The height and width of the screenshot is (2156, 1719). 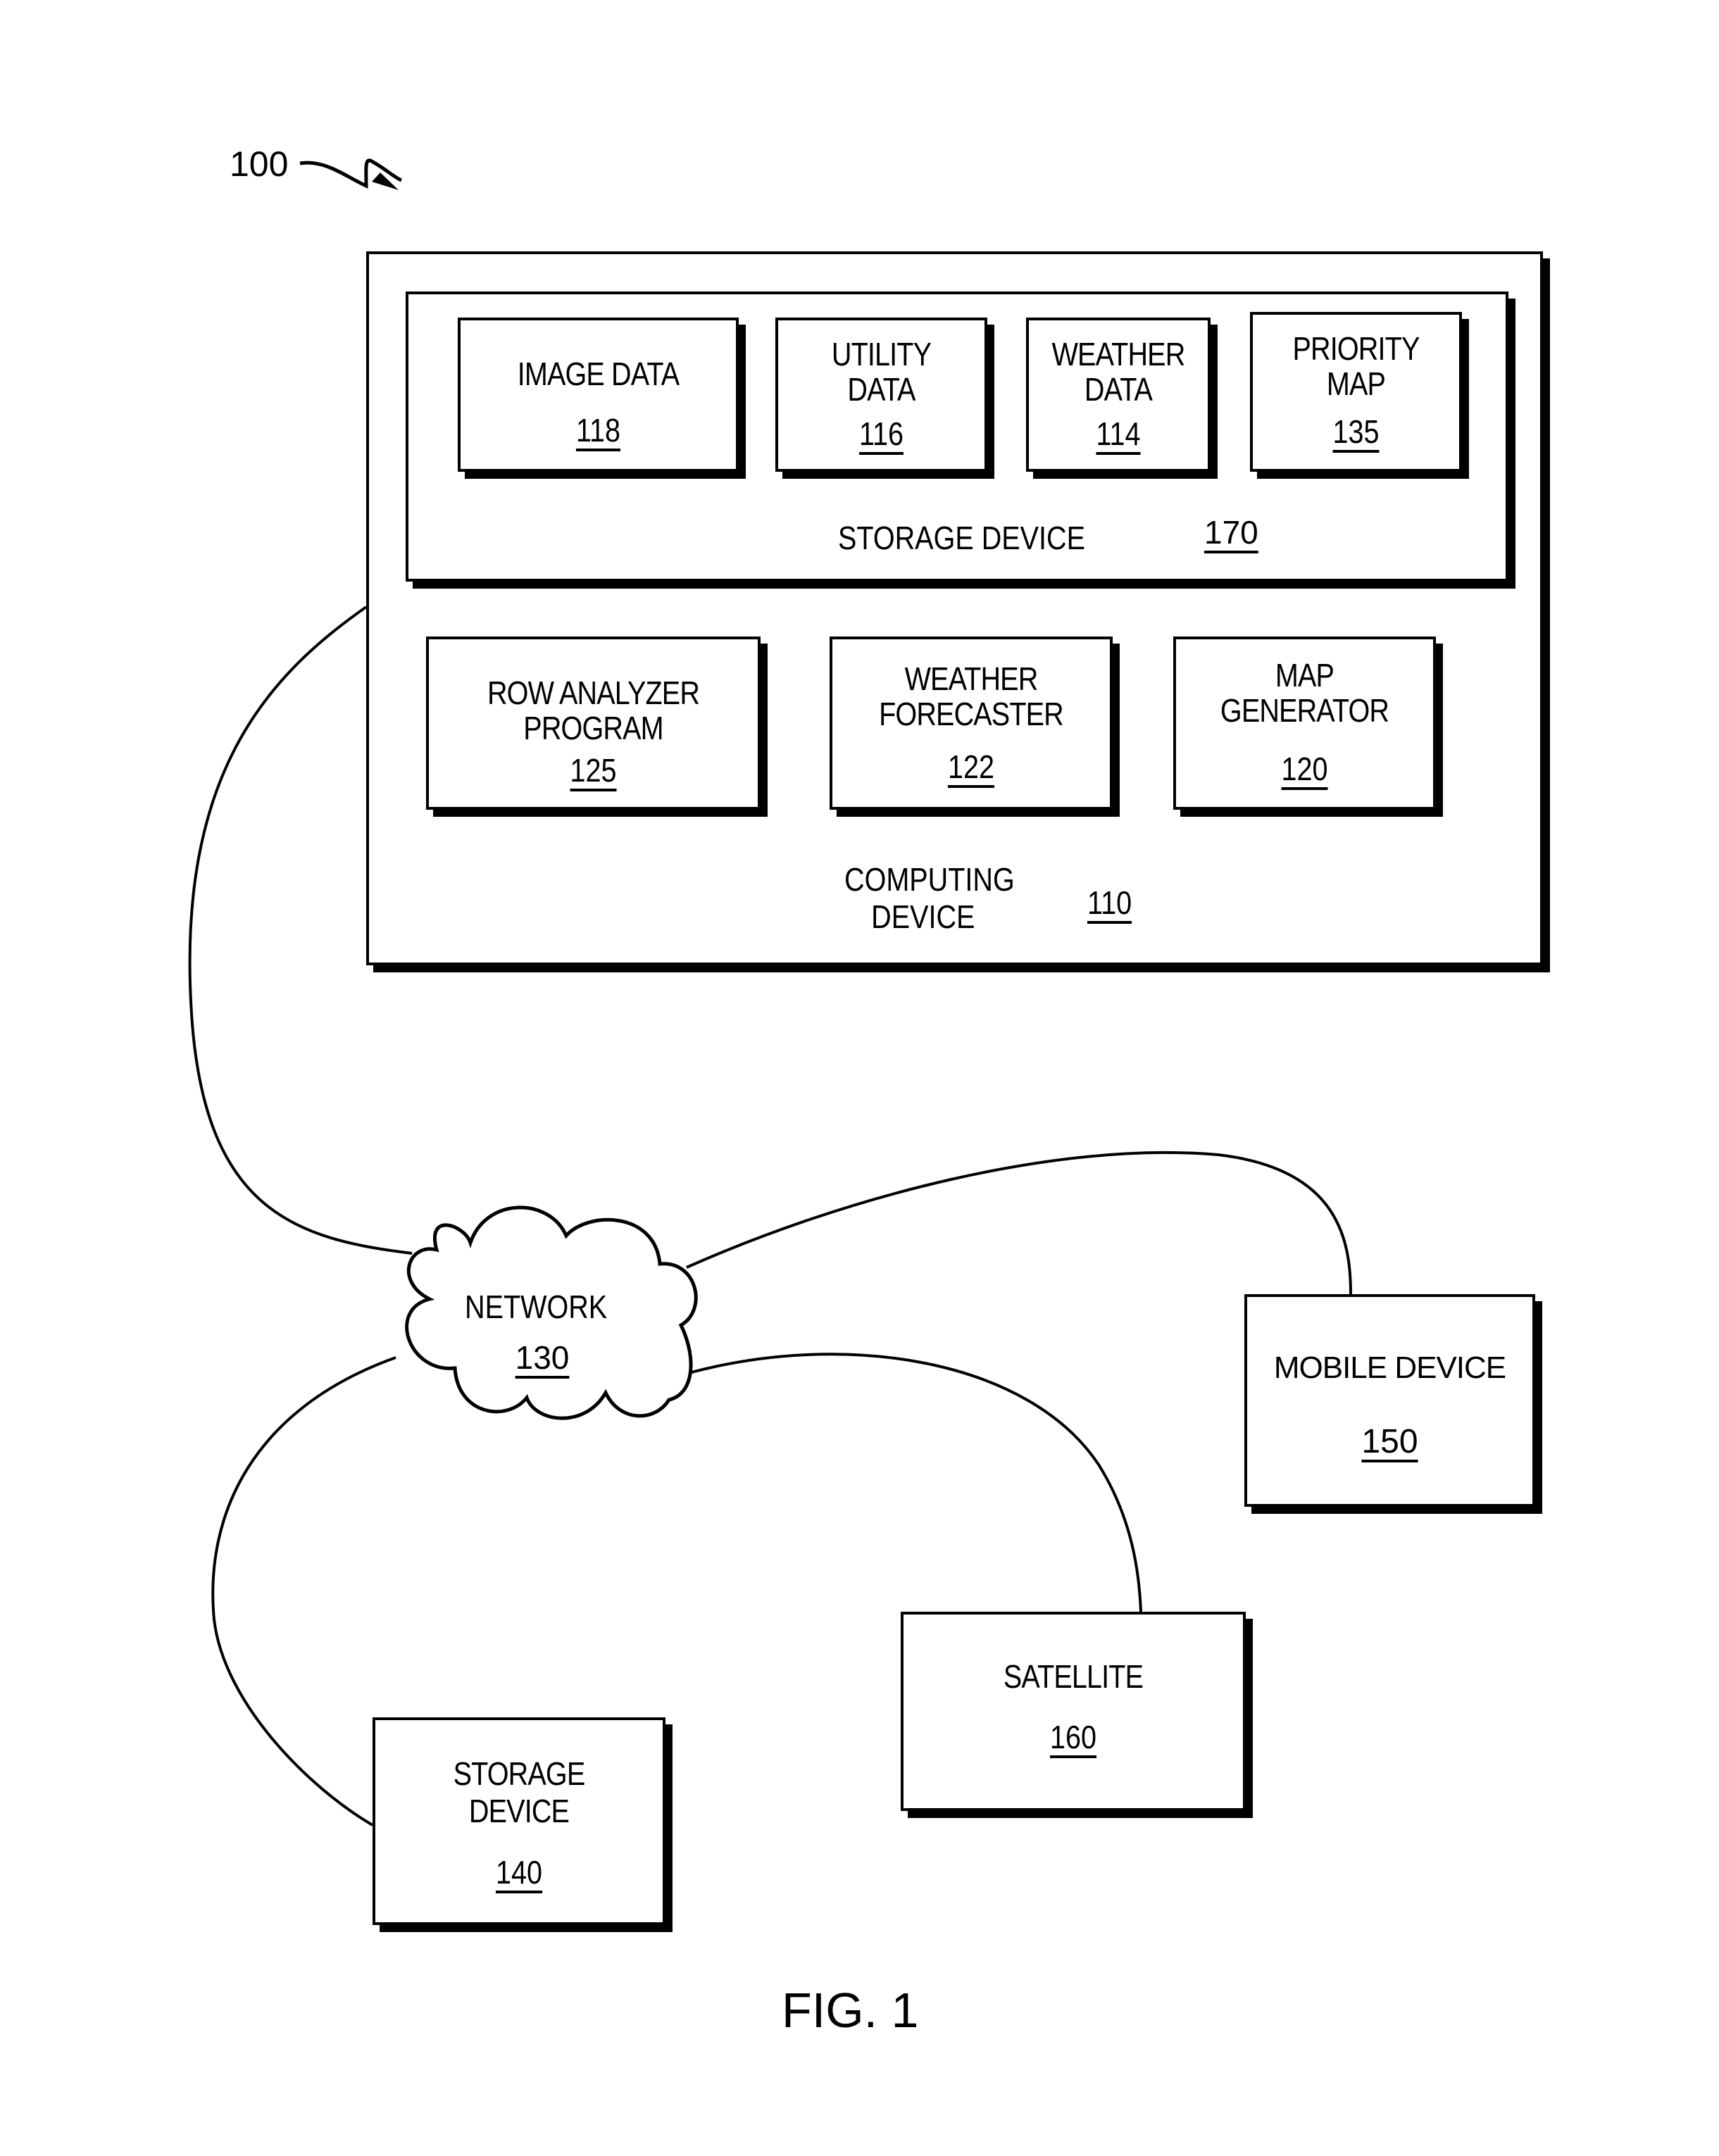 I want to click on mobile-device-label: MOBILE DEVICE, so click(x=1389, y=1367).